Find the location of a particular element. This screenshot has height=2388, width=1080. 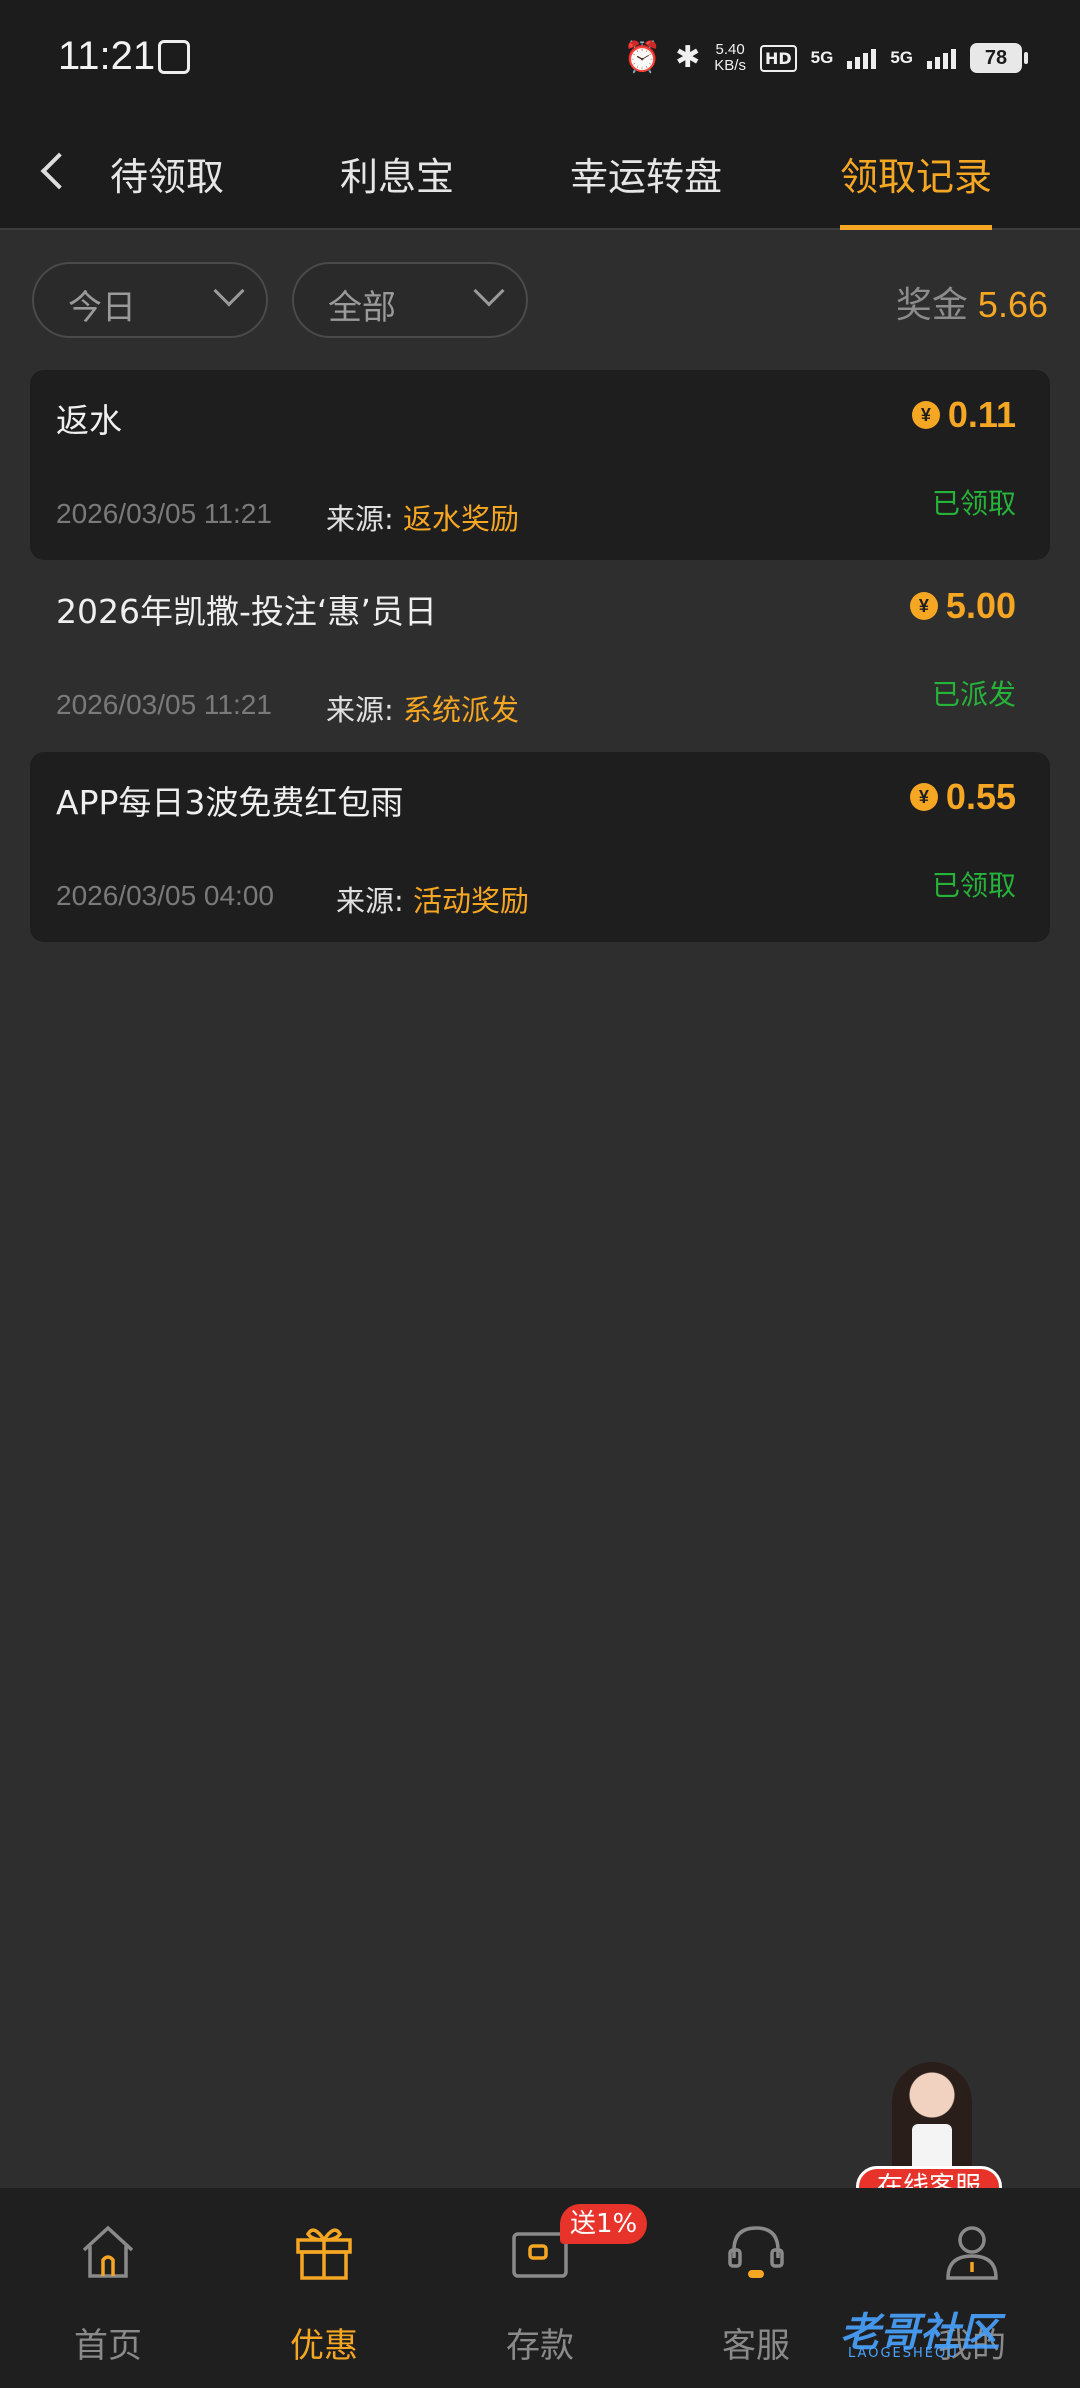

record-status: 已派发 is located at coordinates (973, 694).